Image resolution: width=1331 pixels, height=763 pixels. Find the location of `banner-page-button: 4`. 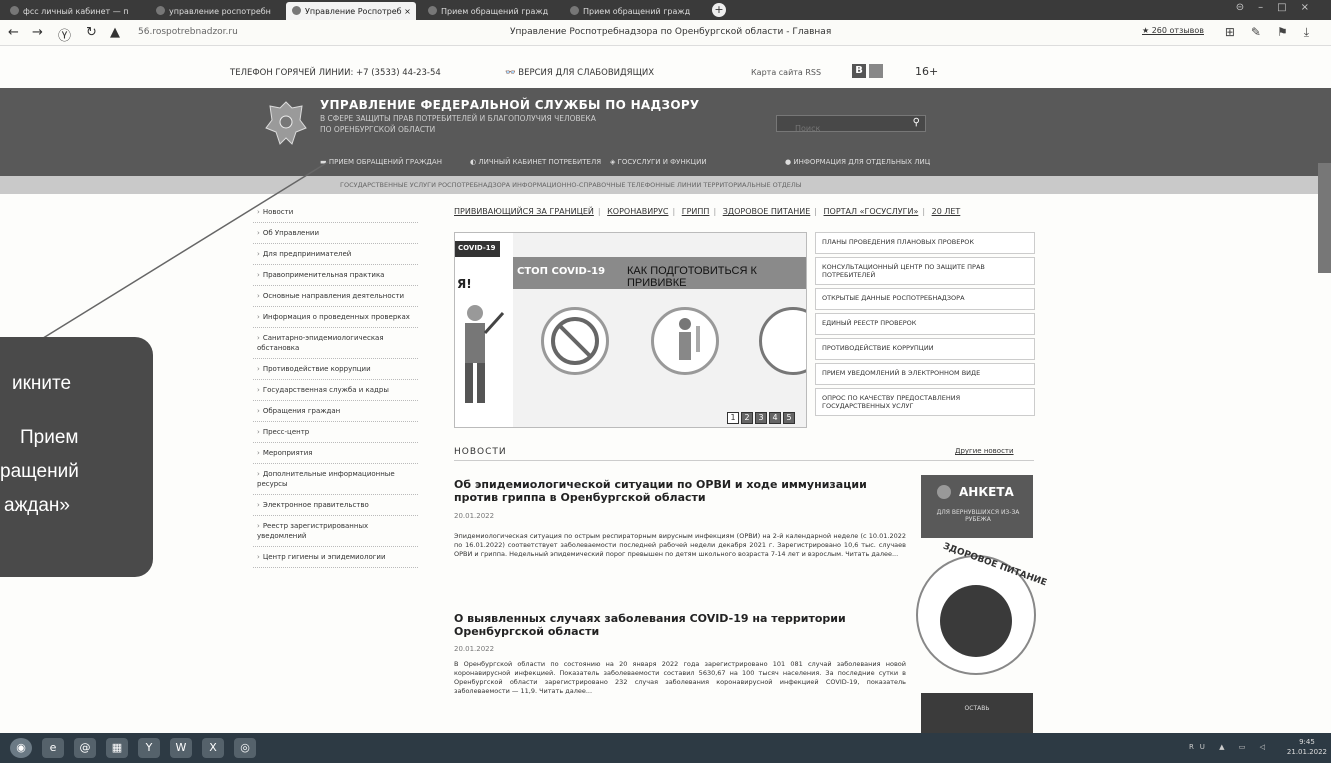

banner-page-button: 4 is located at coordinates (775, 418).